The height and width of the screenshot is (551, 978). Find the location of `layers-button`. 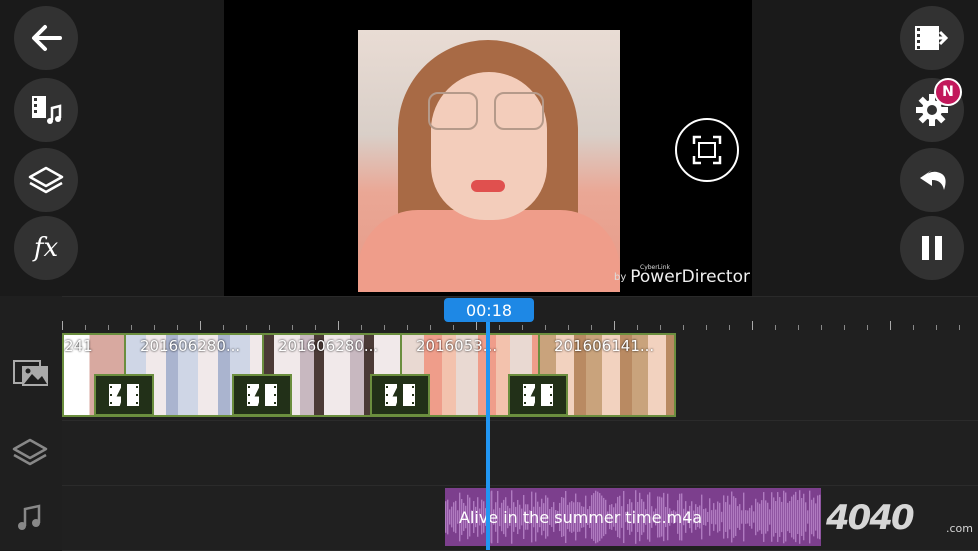

layers-button is located at coordinates (46, 180).